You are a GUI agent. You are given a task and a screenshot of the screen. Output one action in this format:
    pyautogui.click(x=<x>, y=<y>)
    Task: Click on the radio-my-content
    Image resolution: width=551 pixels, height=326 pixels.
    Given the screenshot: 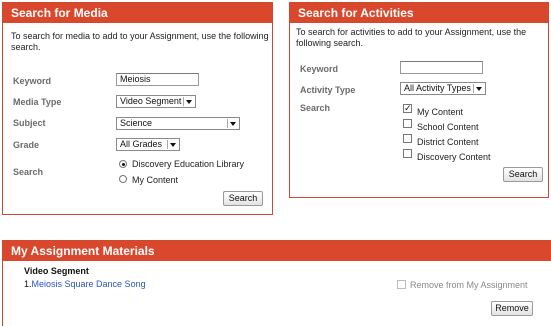 What is the action you would take?
    pyautogui.click(x=123, y=179)
    